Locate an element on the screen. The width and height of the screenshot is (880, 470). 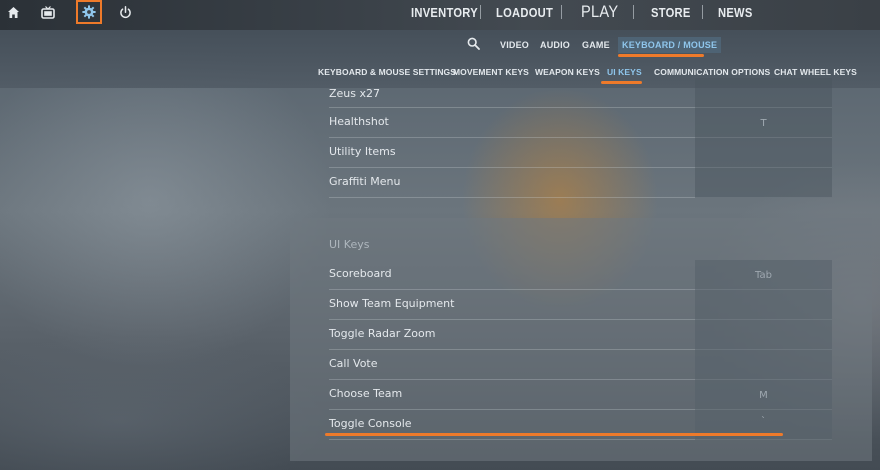
power-icon is located at coordinates (125, 11).